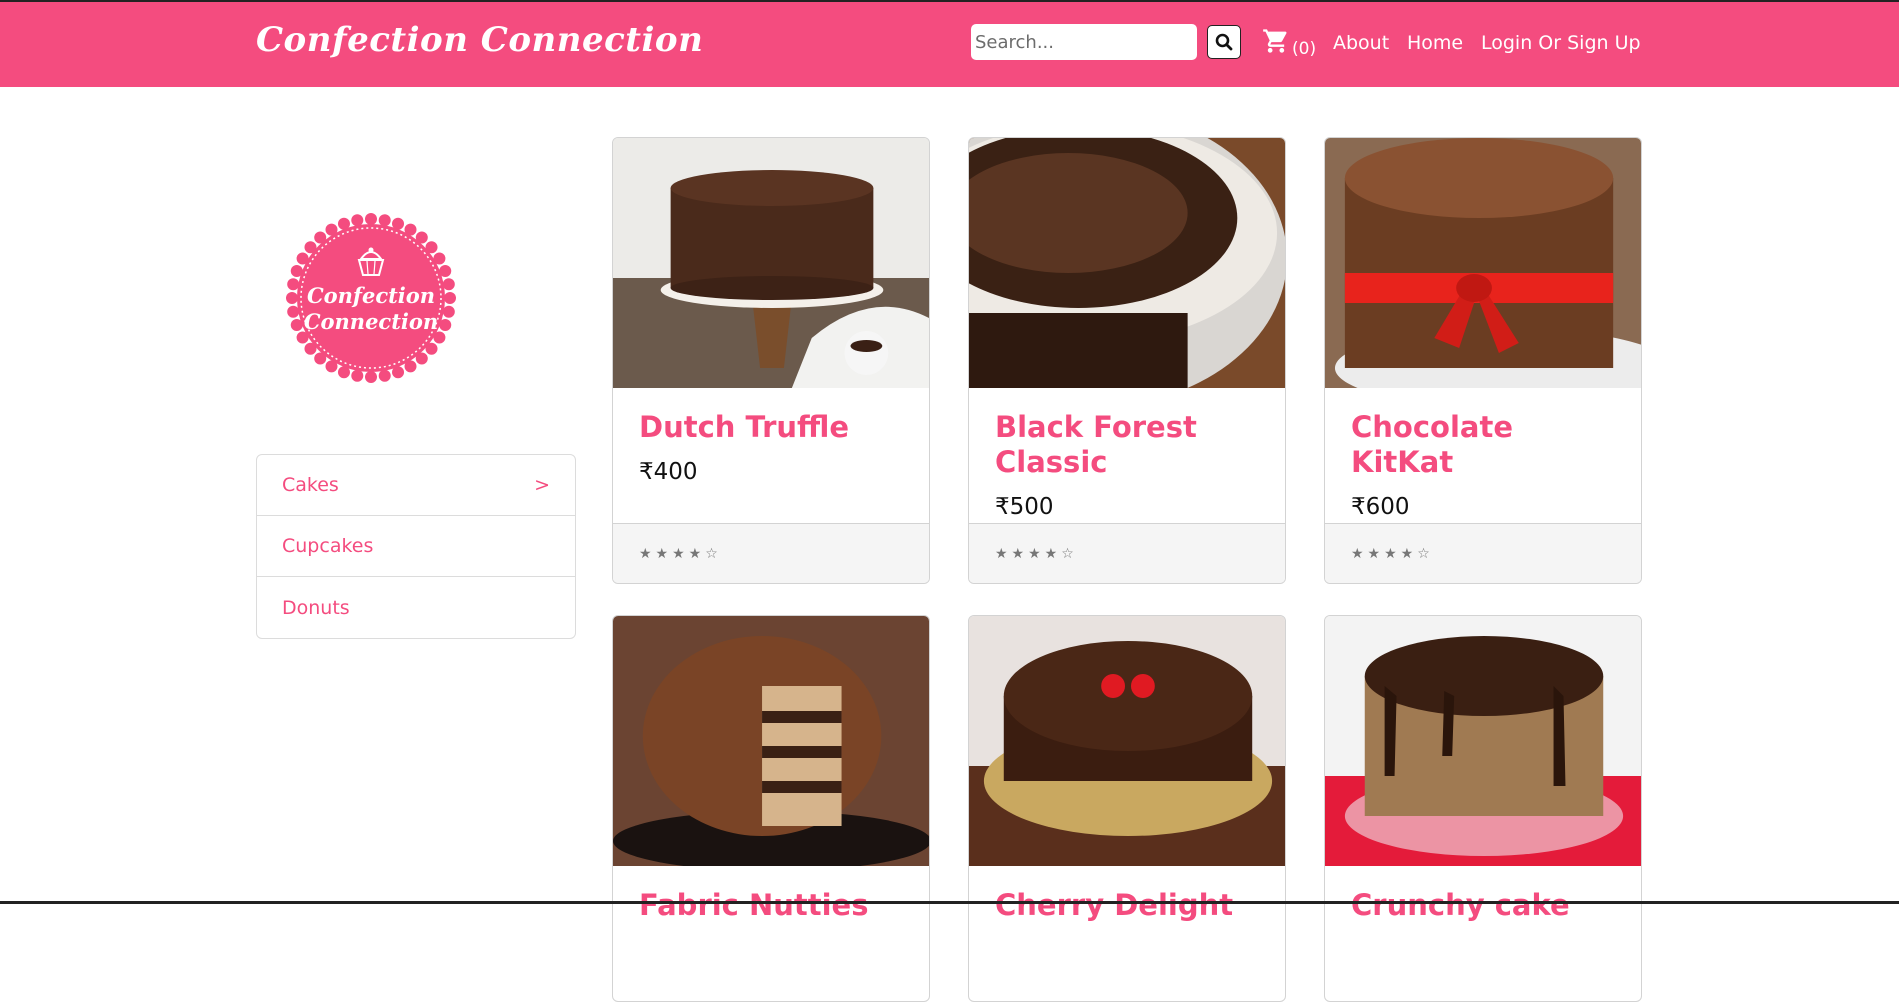 The width and height of the screenshot is (1899, 1002). Describe the element at coordinates (328, 546) in the screenshot. I see `category-label: Cupcakes` at that location.